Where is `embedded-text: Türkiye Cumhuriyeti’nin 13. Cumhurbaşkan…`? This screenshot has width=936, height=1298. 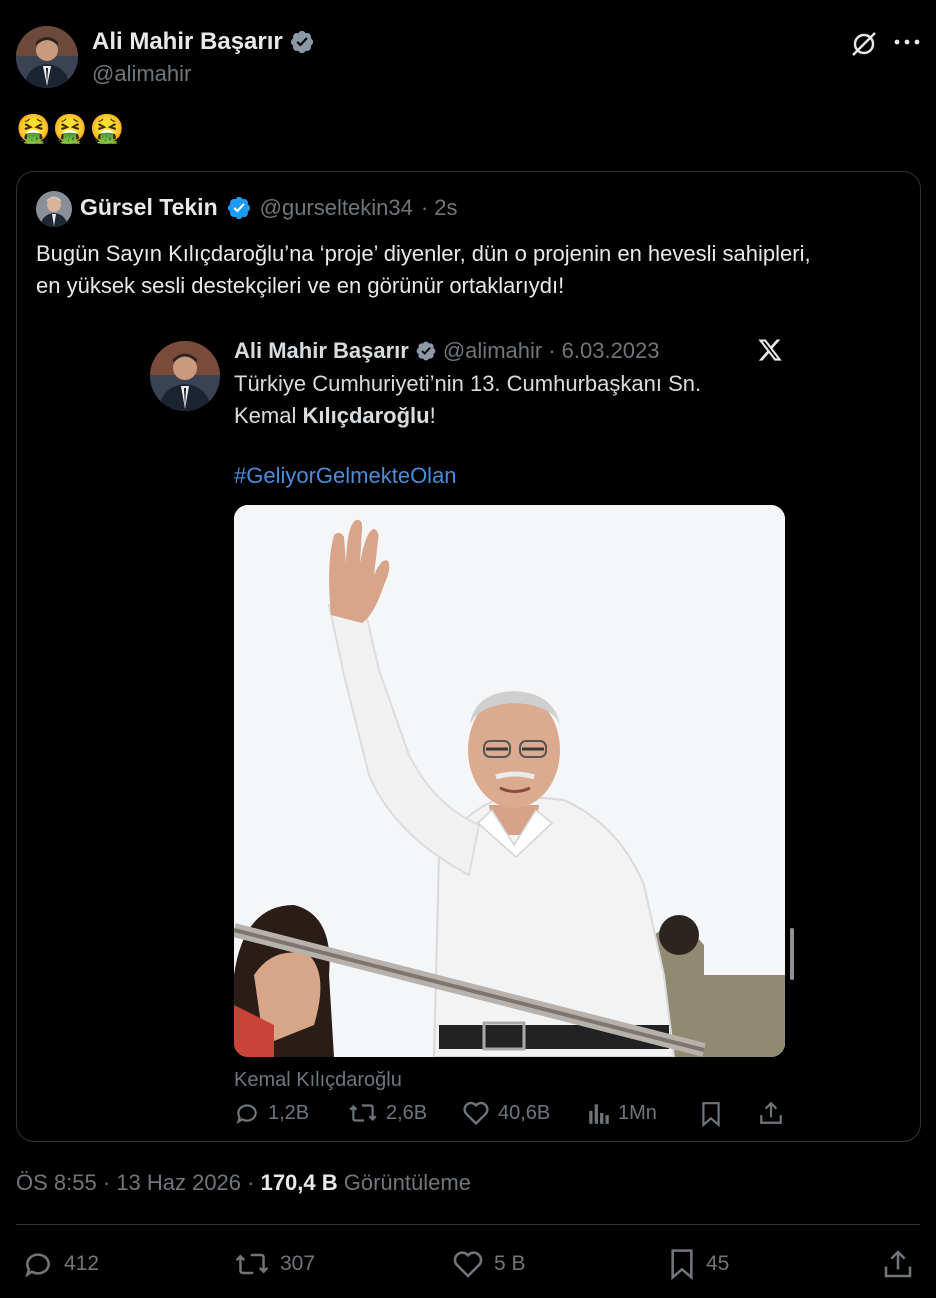 embedded-text: Türkiye Cumhuriyeti’nin 13. Cumhurbaşkan… is located at coordinates (467, 400).